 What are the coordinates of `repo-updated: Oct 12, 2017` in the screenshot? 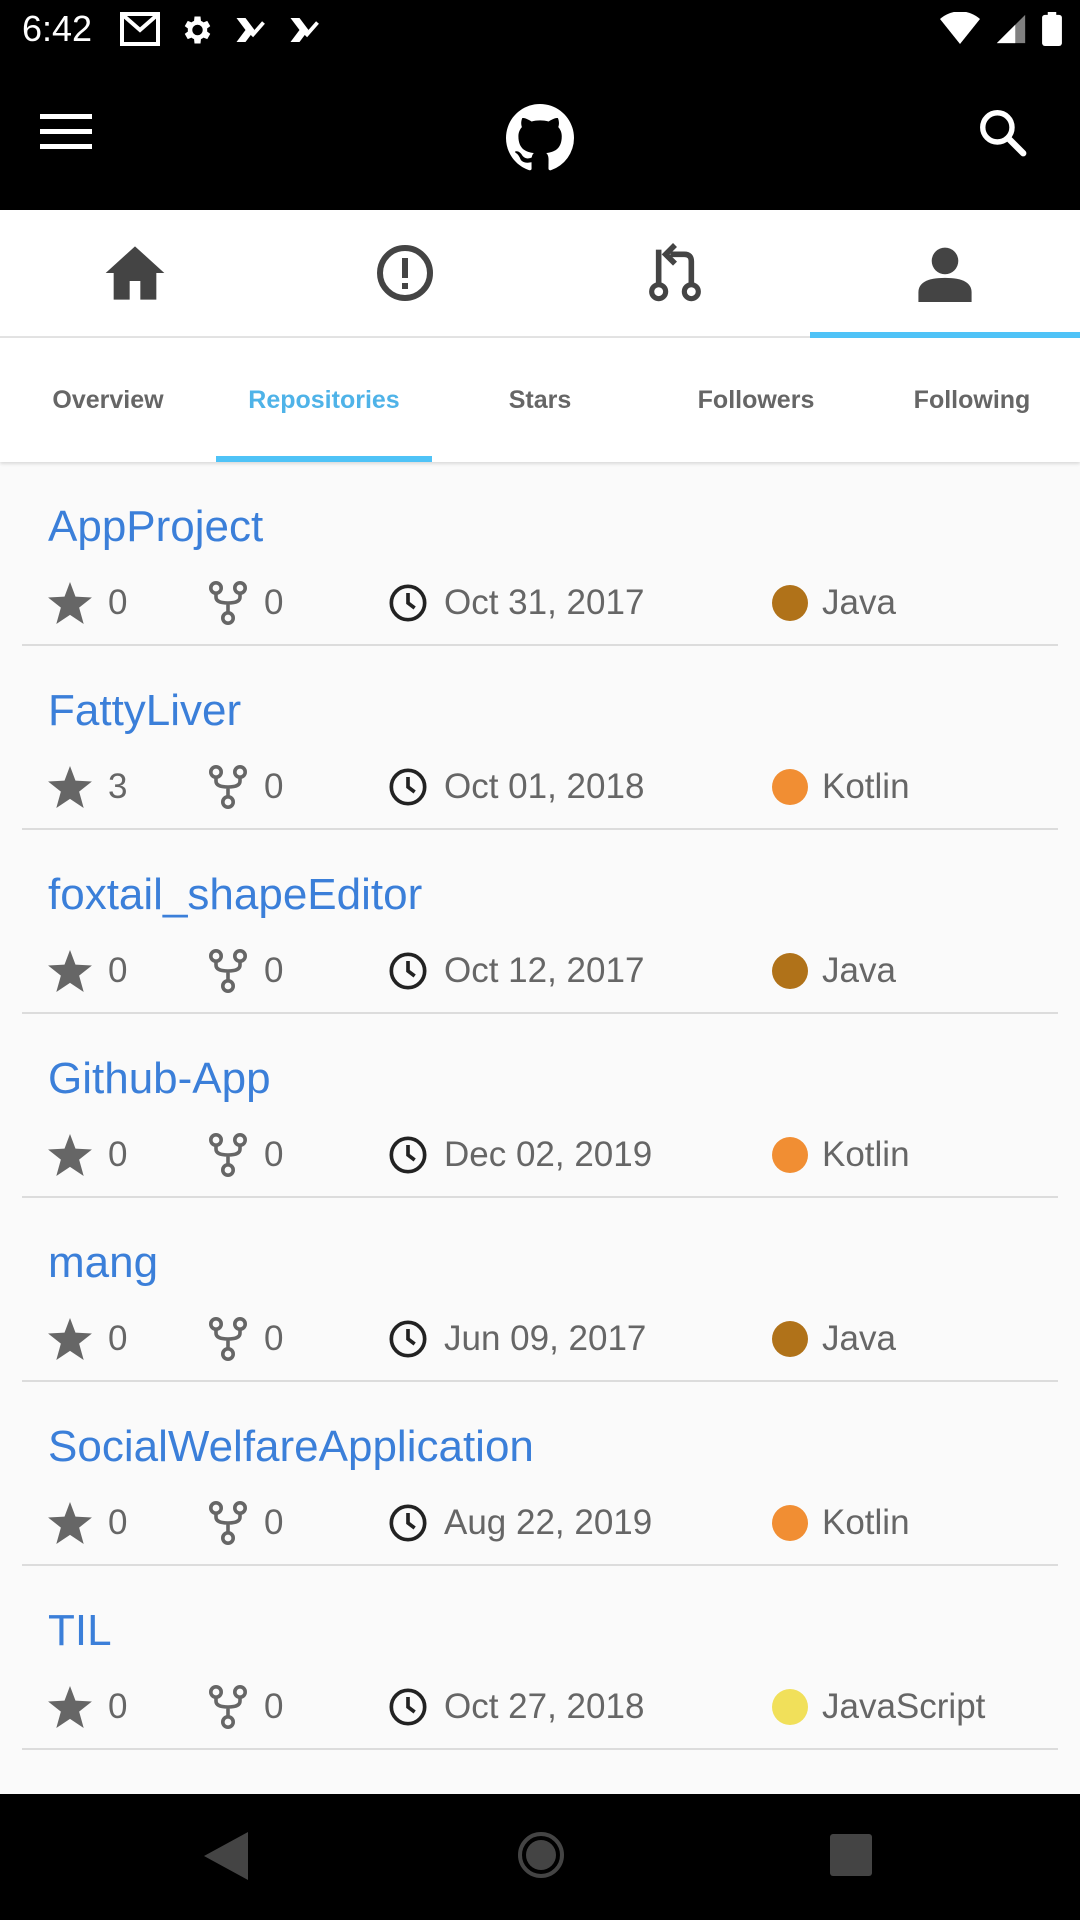 It's located at (516, 971).